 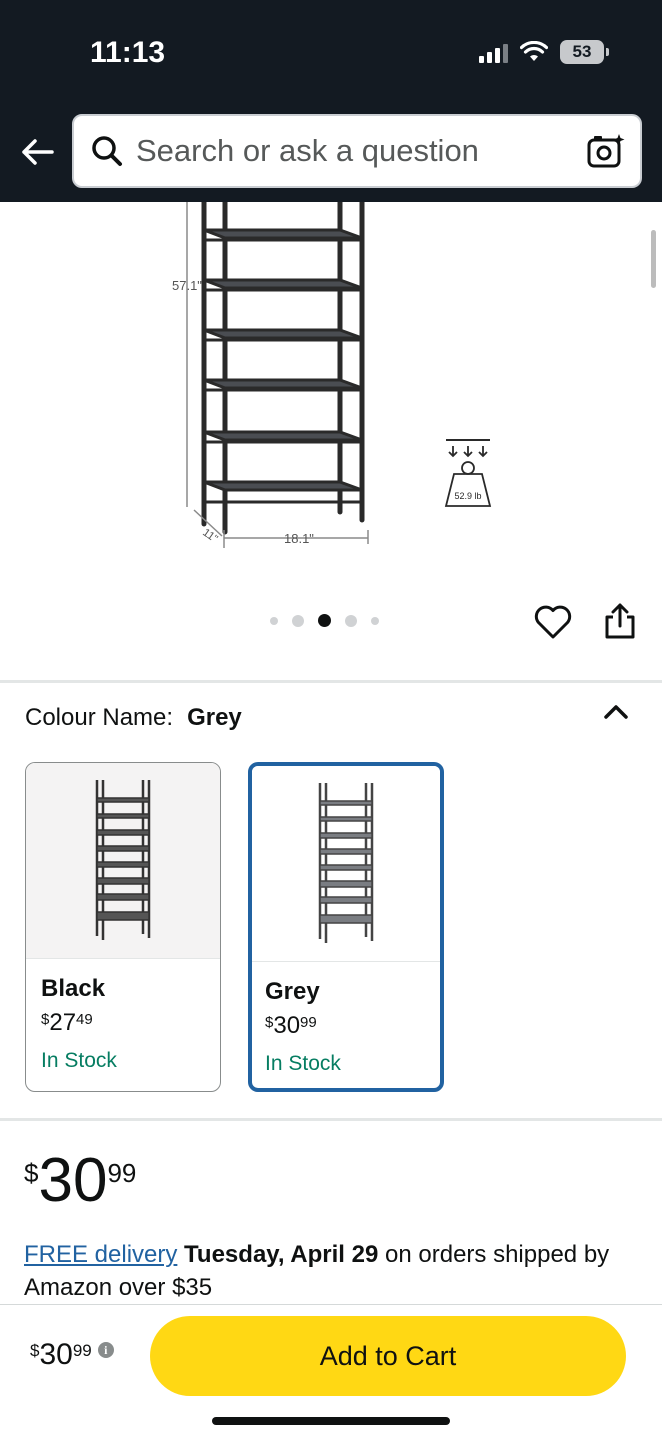 What do you see at coordinates (388, 1356) in the screenshot?
I see `add-to-cart-button: Add to Cart` at bounding box center [388, 1356].